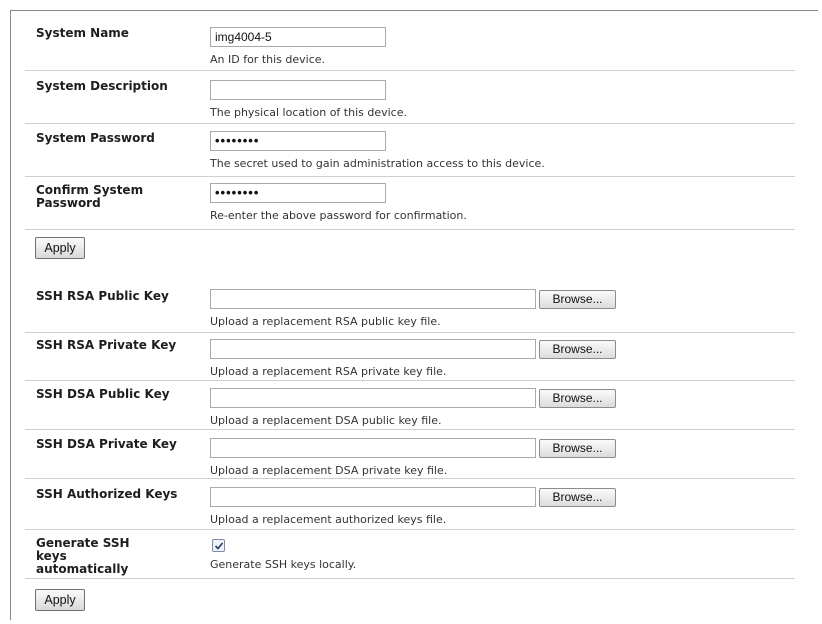 This screenshot has height=624, width=822. I want to click on ssh-dsa-private-file-input, so click(373, 448).